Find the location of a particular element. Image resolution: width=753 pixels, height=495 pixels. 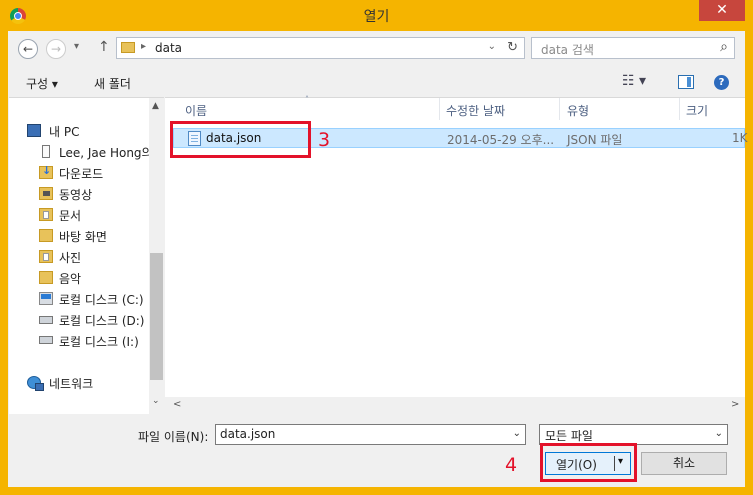

file-type-dropdown-icon: ⌄ is located at coordinates (719, 433).